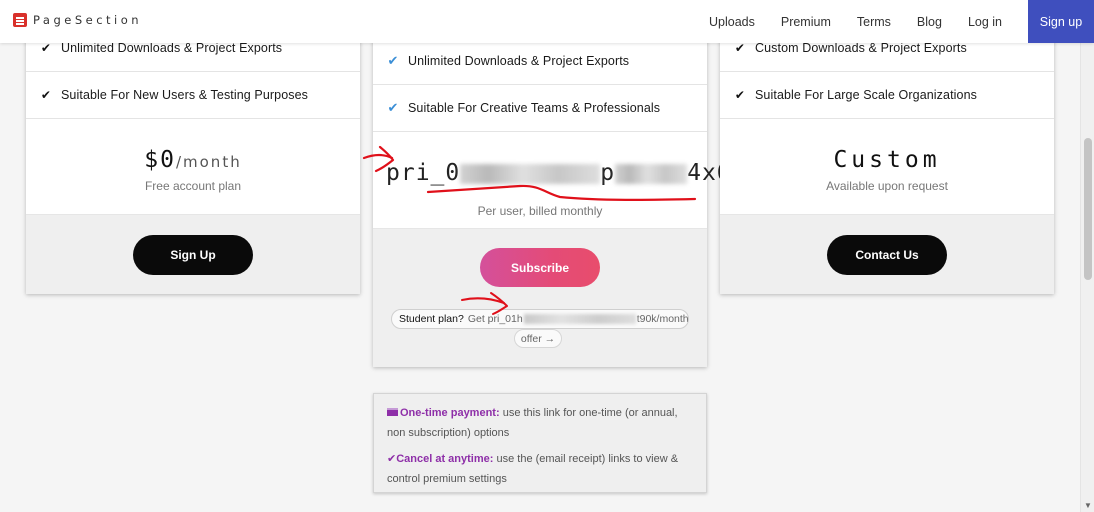 The image size is (1094, 512). What do you see at coordinates (1061, 21) in the screenshot?
I see `sign-up-nav-button: Sign up` at bounding box center [1061, 21].